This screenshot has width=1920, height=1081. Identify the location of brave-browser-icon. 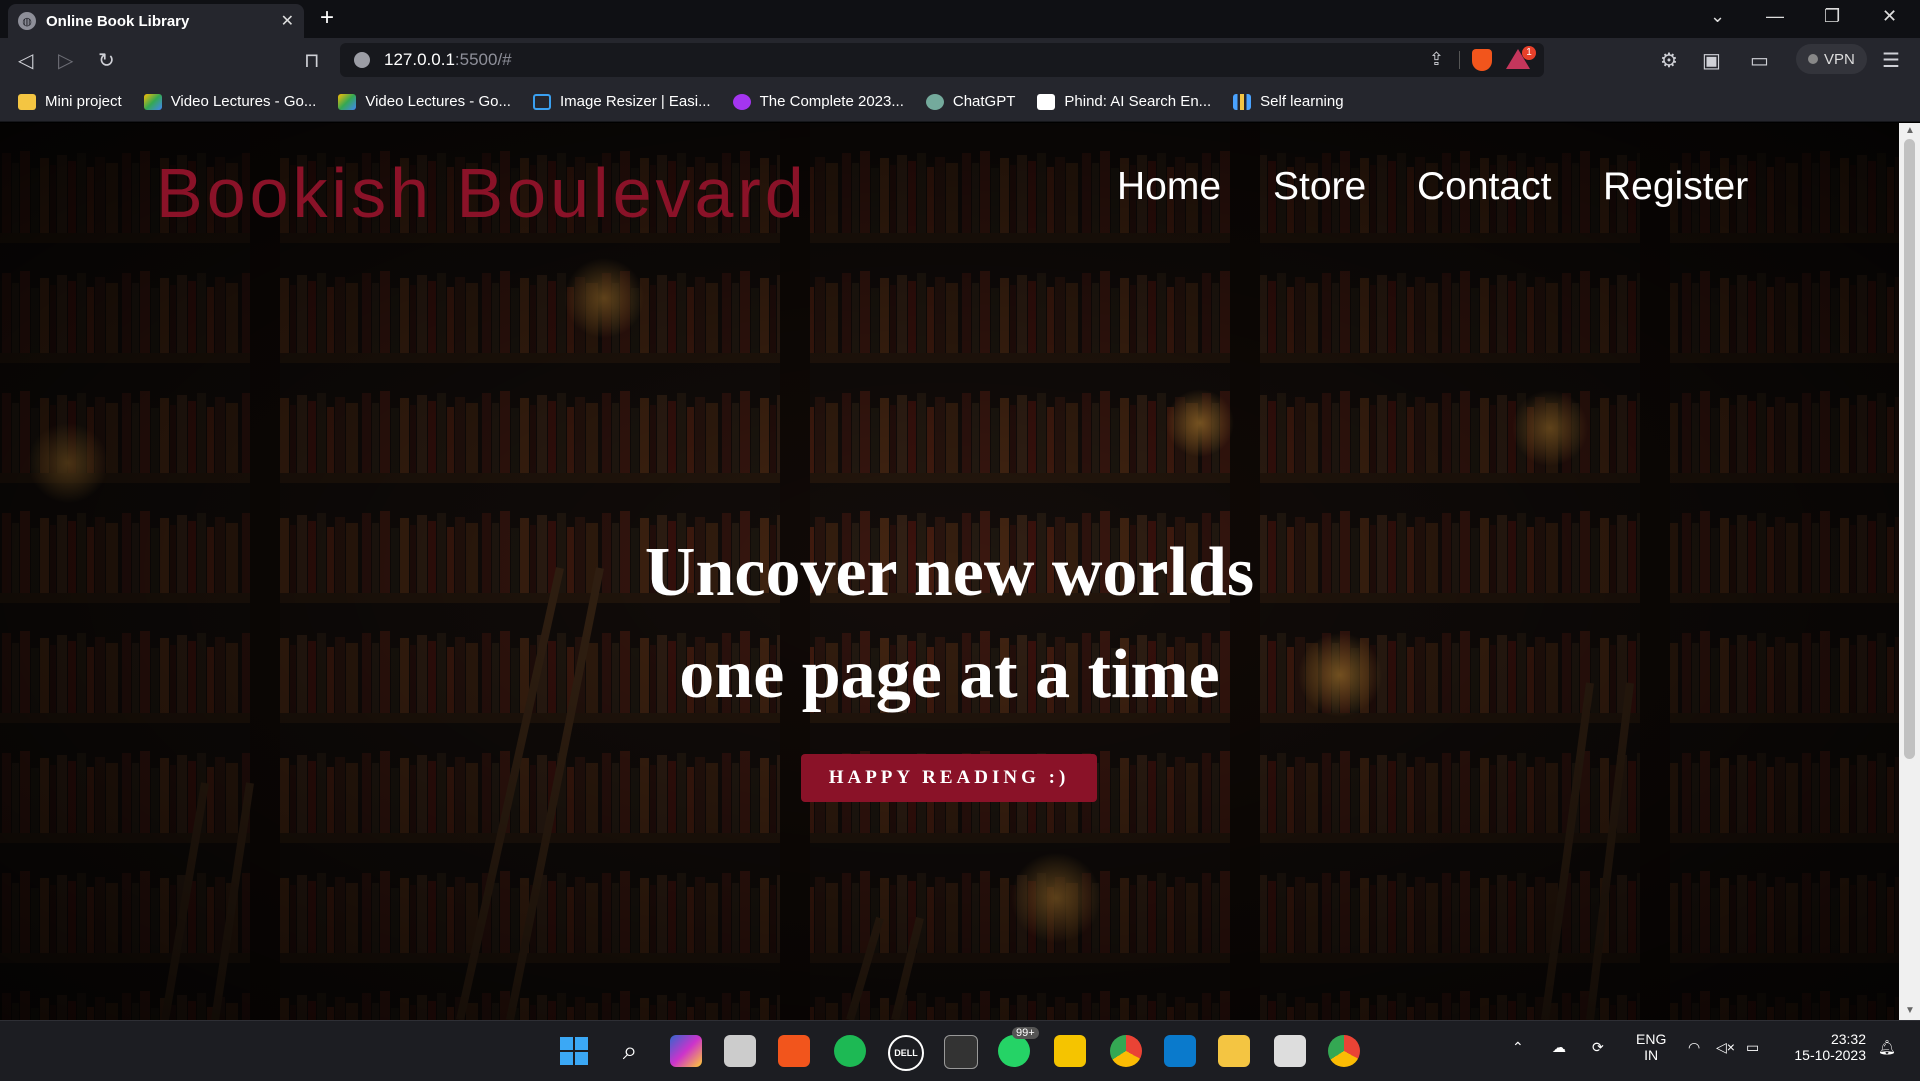
(794, 1051).